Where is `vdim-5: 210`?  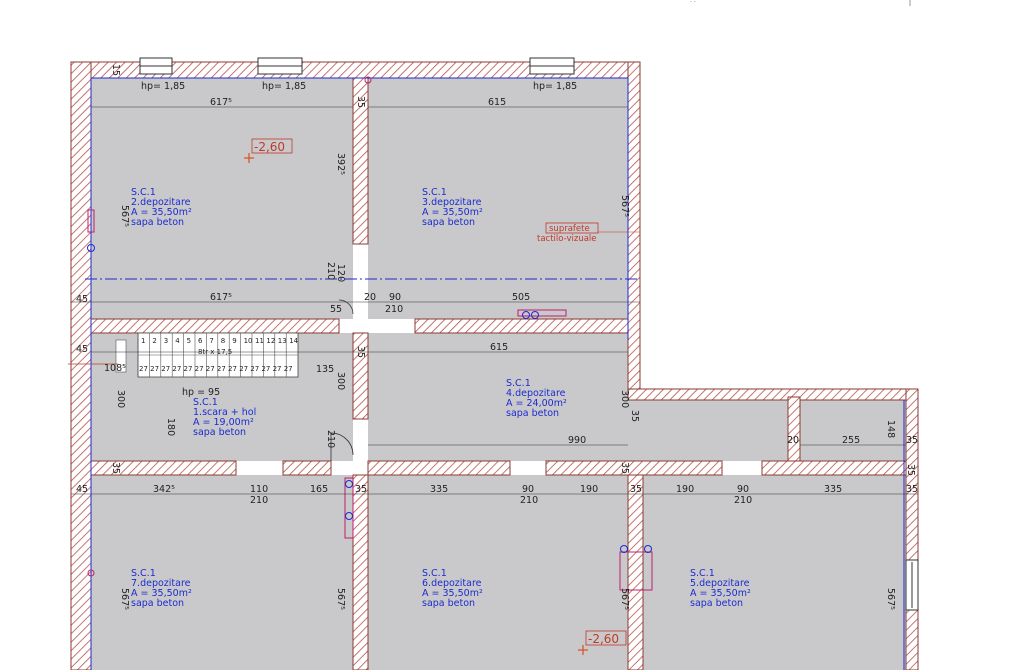 vdim-5: 210 is located at coordinates (330, 271).